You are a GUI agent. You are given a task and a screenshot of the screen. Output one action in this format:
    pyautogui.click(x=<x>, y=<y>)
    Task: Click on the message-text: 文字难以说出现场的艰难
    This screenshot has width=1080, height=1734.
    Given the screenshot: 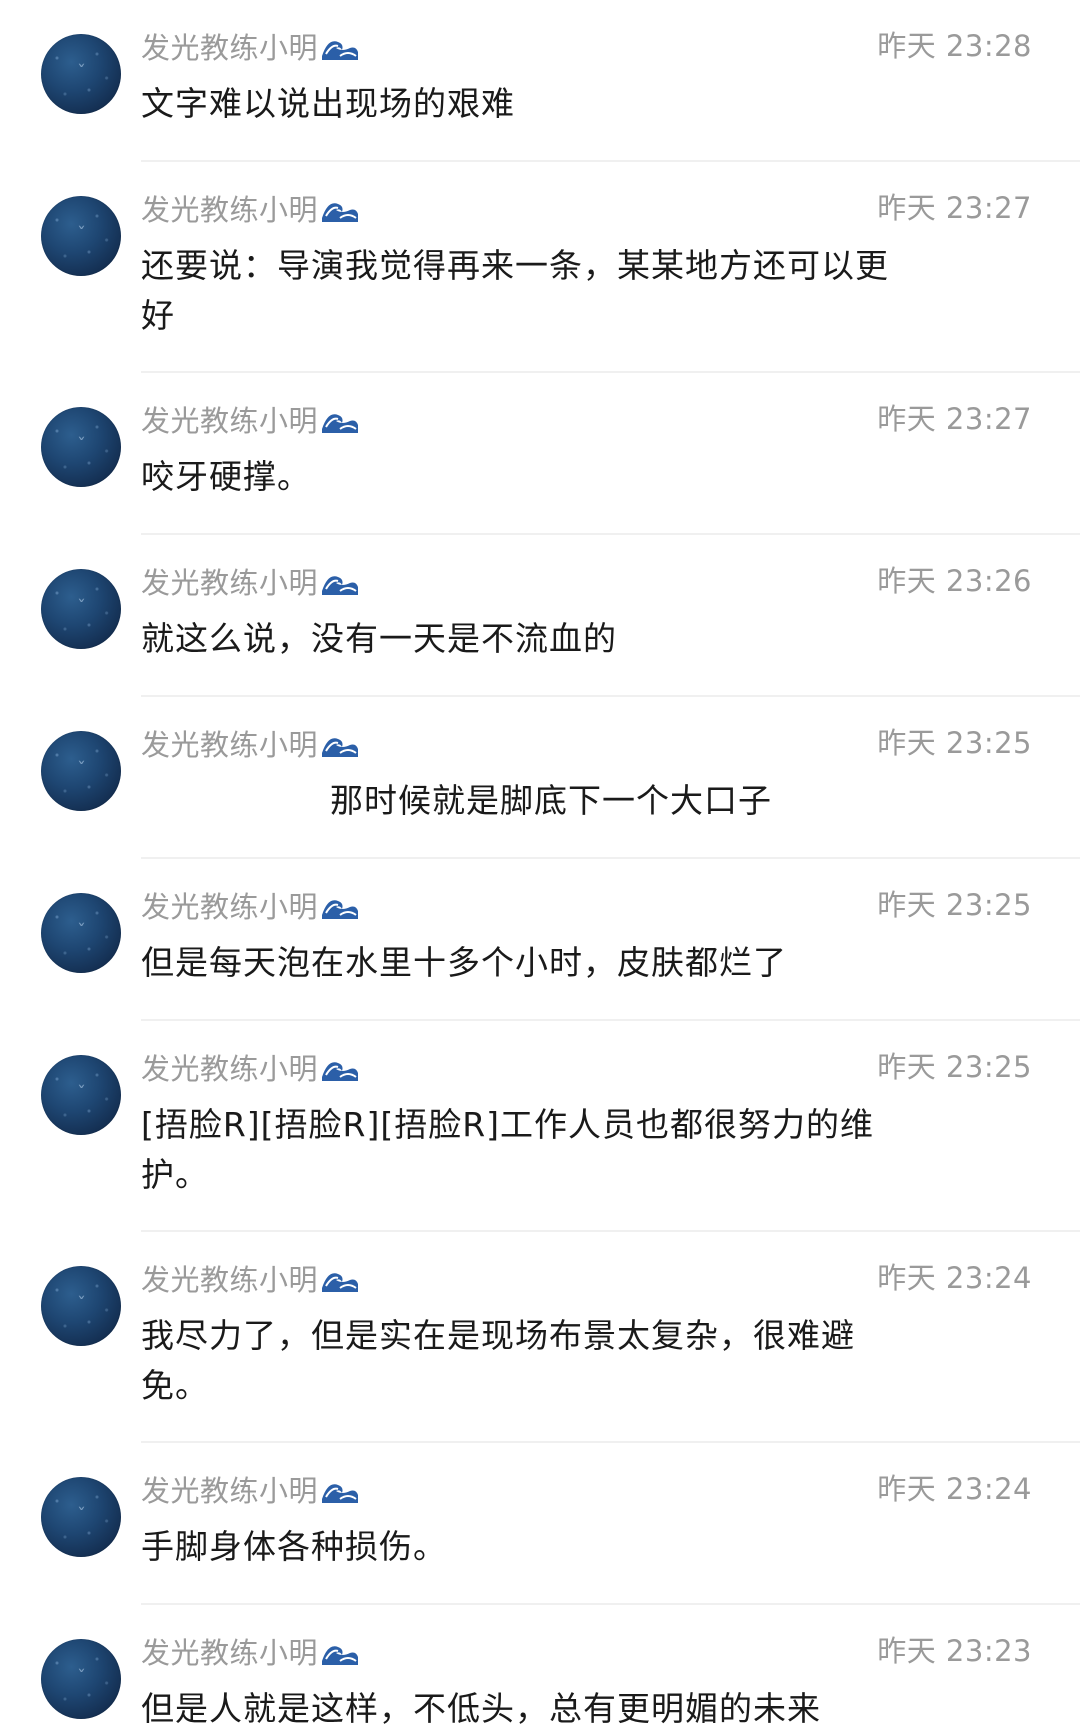 What is the action you would take?
    pyautogui.click(x=328, y=103)
    